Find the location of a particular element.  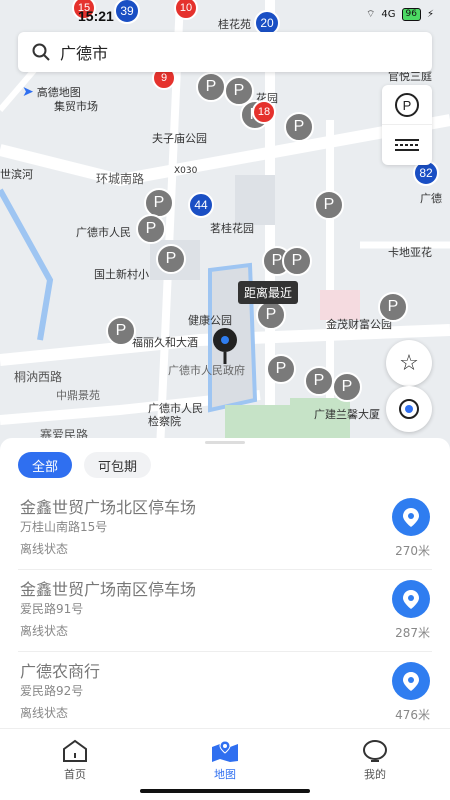

search-input: 广德市 is located at coordinates (84, 52).